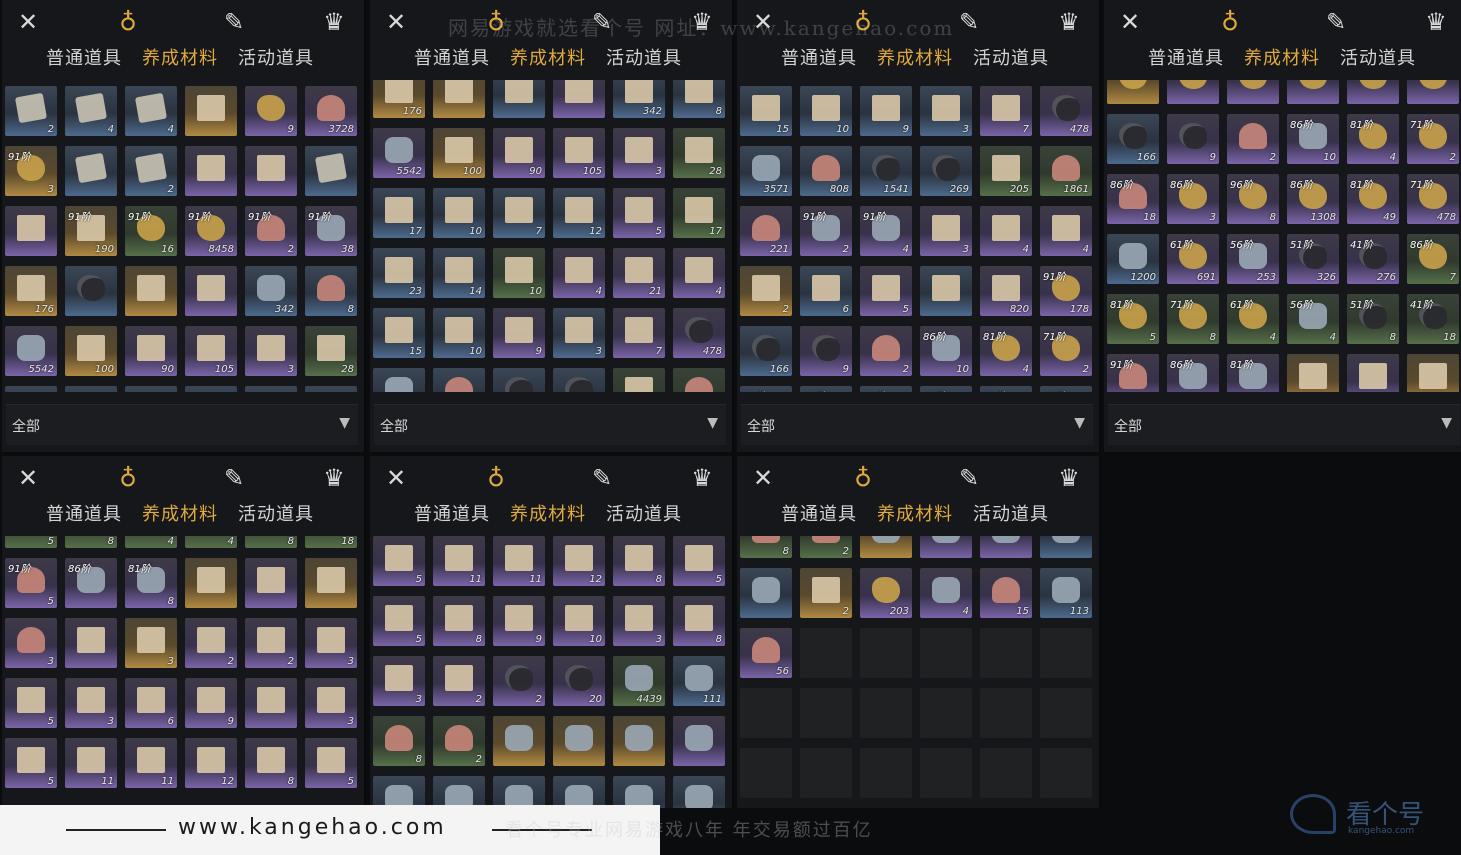  I want to click on item-slot: 91阶 4, so click(886, 231).